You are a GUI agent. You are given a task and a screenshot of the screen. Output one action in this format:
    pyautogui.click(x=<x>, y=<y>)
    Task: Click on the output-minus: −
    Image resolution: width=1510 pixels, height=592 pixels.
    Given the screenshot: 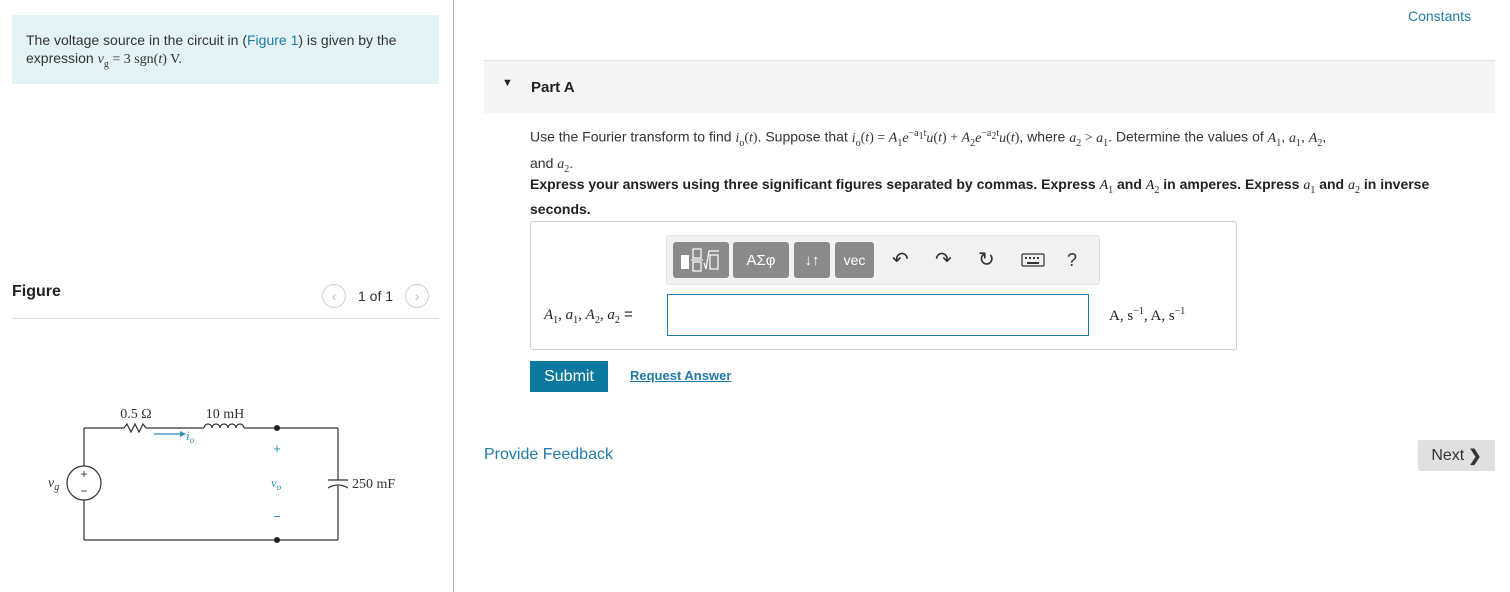 What is the action you would take?
    pyautogui.click(x=277, y=516)
    